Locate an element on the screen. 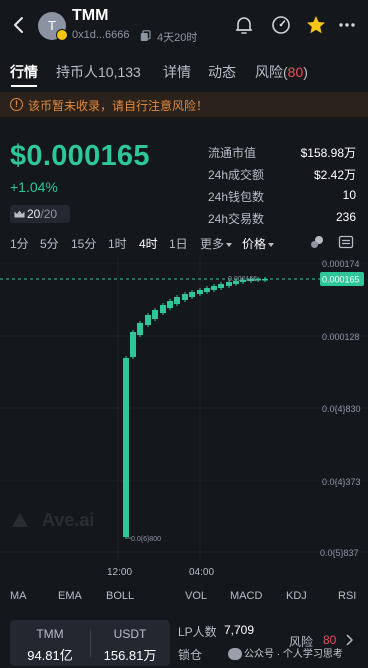  low-marker: 0.0{6}800 is located at coordinates (146, 539).